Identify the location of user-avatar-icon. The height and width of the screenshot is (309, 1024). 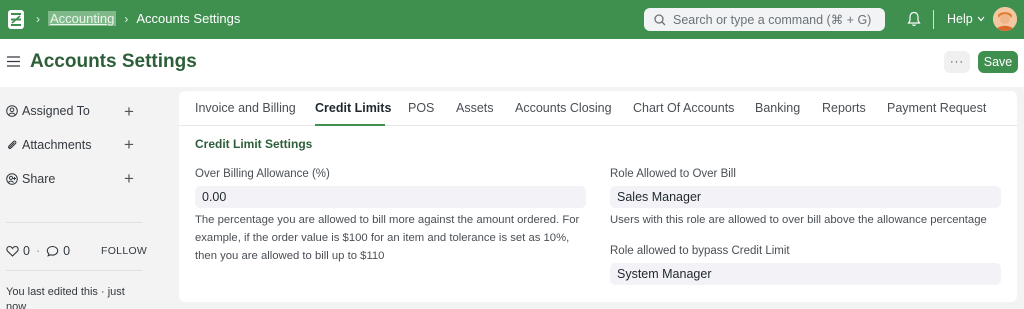
(1005, 19).